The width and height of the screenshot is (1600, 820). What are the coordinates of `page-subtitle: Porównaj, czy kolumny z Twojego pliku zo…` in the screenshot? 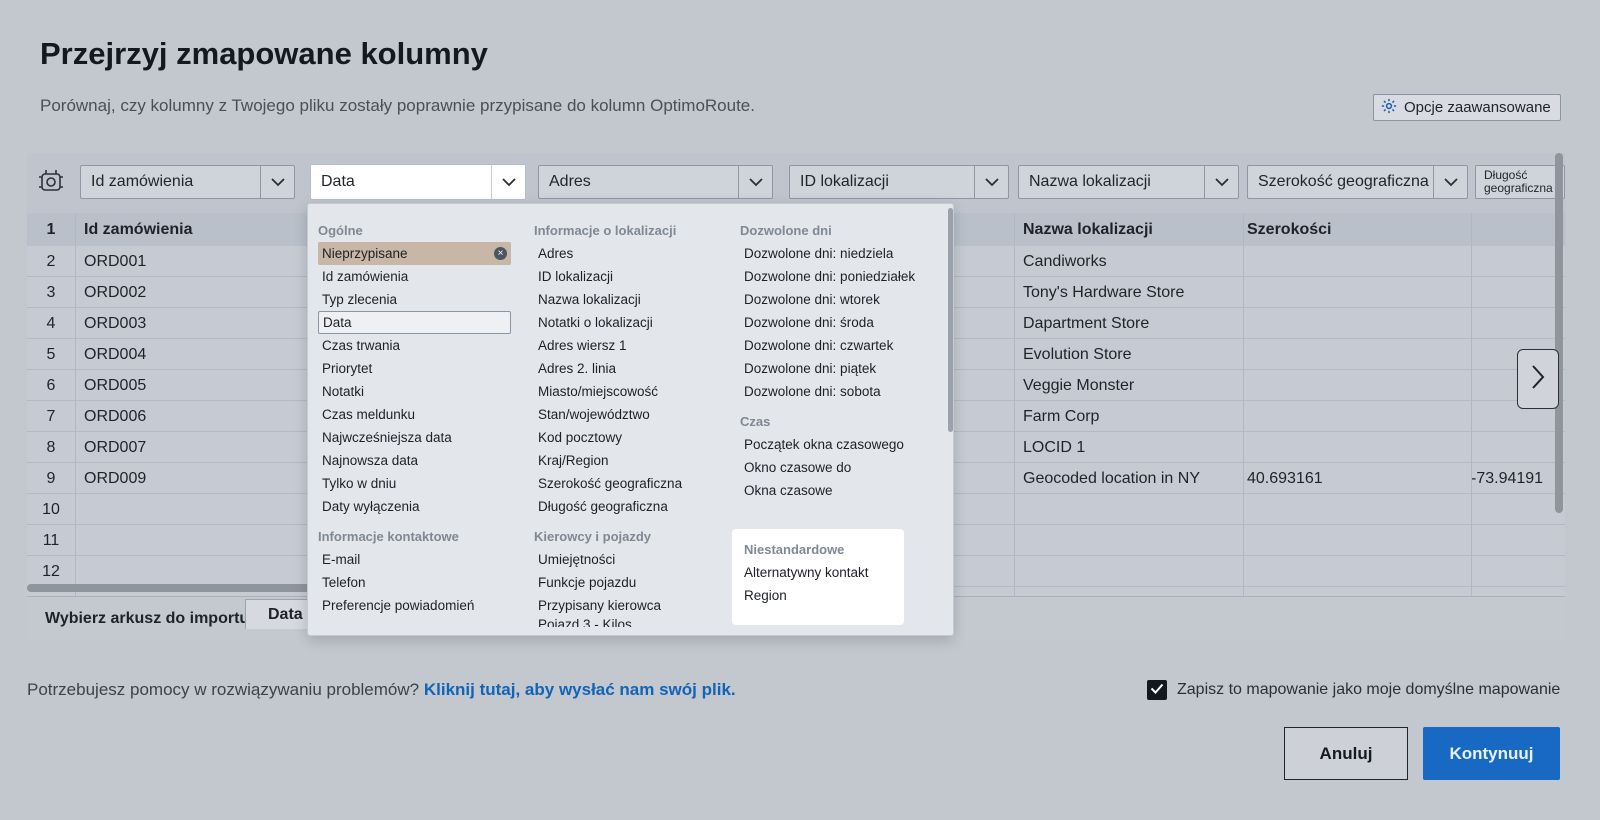 It's located at (397, 105).